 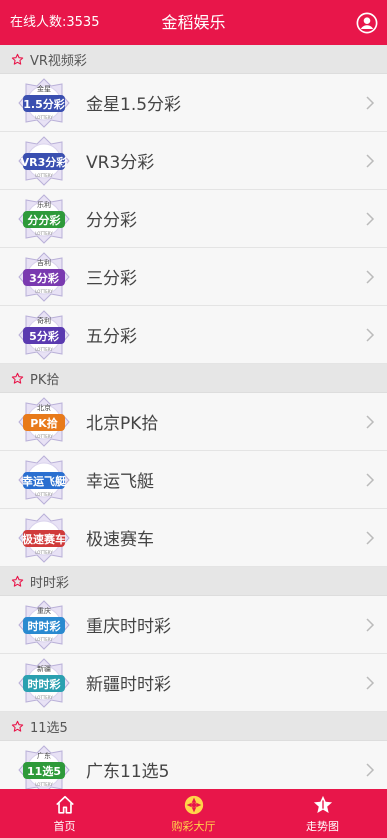 I want to click on lottery-row: 北京 PK拾 LOTTERY 北京PK拾, so click(x=193, y=422).